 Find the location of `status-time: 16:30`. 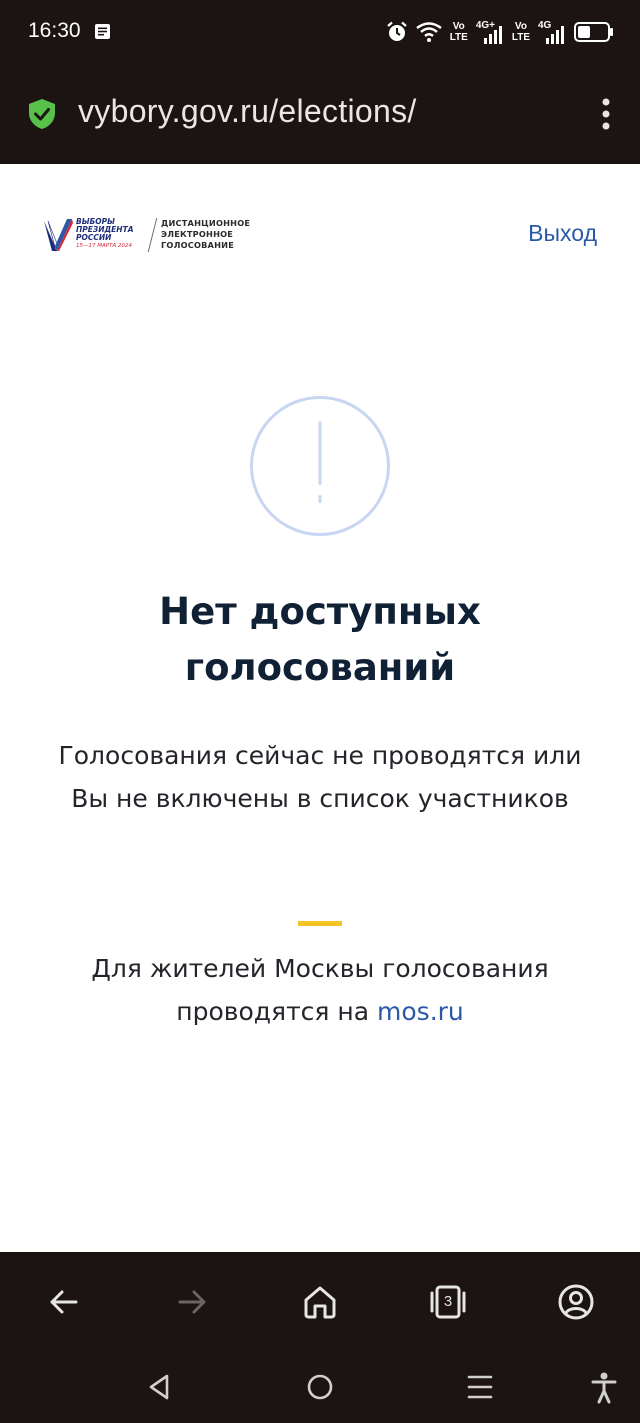

status-time: 16:30 is located at coordinates (54, 30).